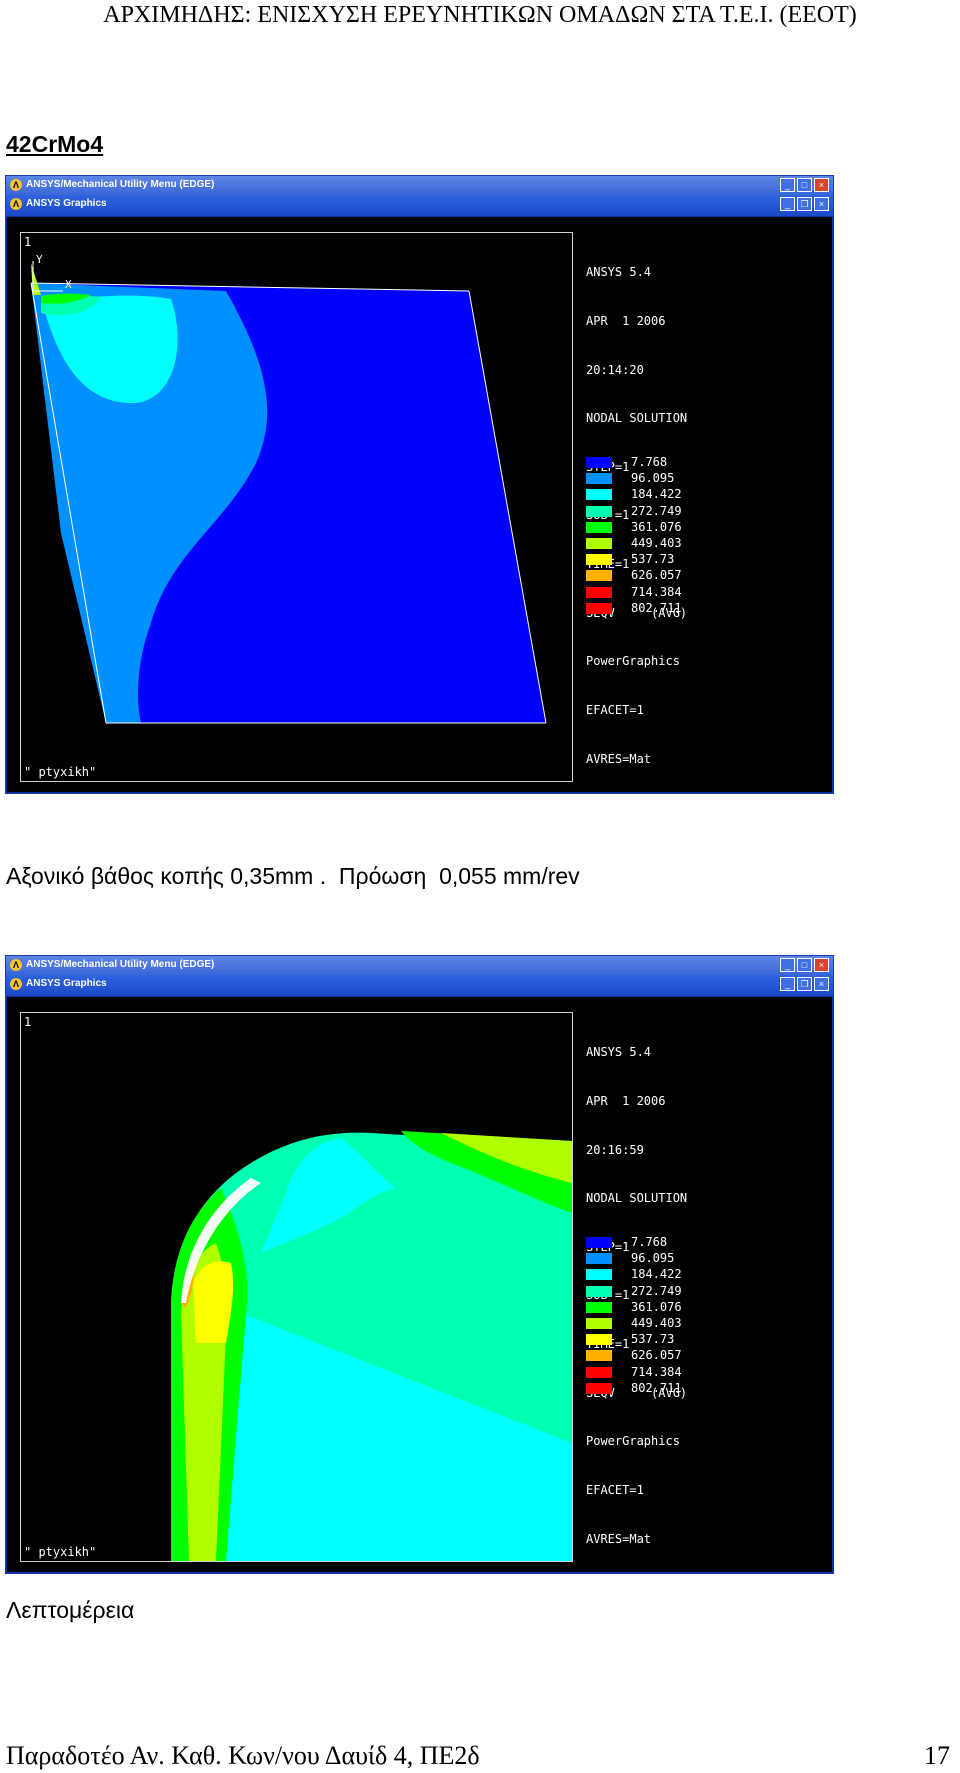  I want to click on plot-name: " ptyxikh", so click(60, 772).